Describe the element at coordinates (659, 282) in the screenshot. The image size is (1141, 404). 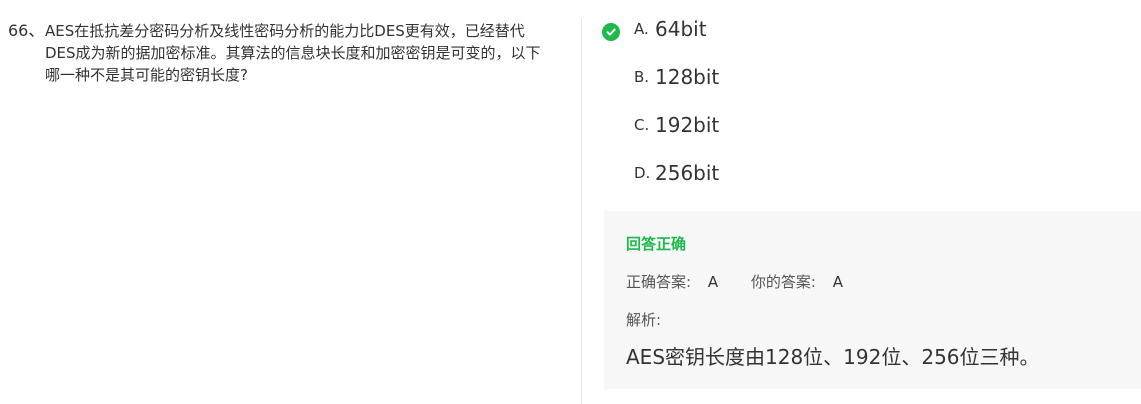
I see `correct-answer-label: 正确答案:` at that location.